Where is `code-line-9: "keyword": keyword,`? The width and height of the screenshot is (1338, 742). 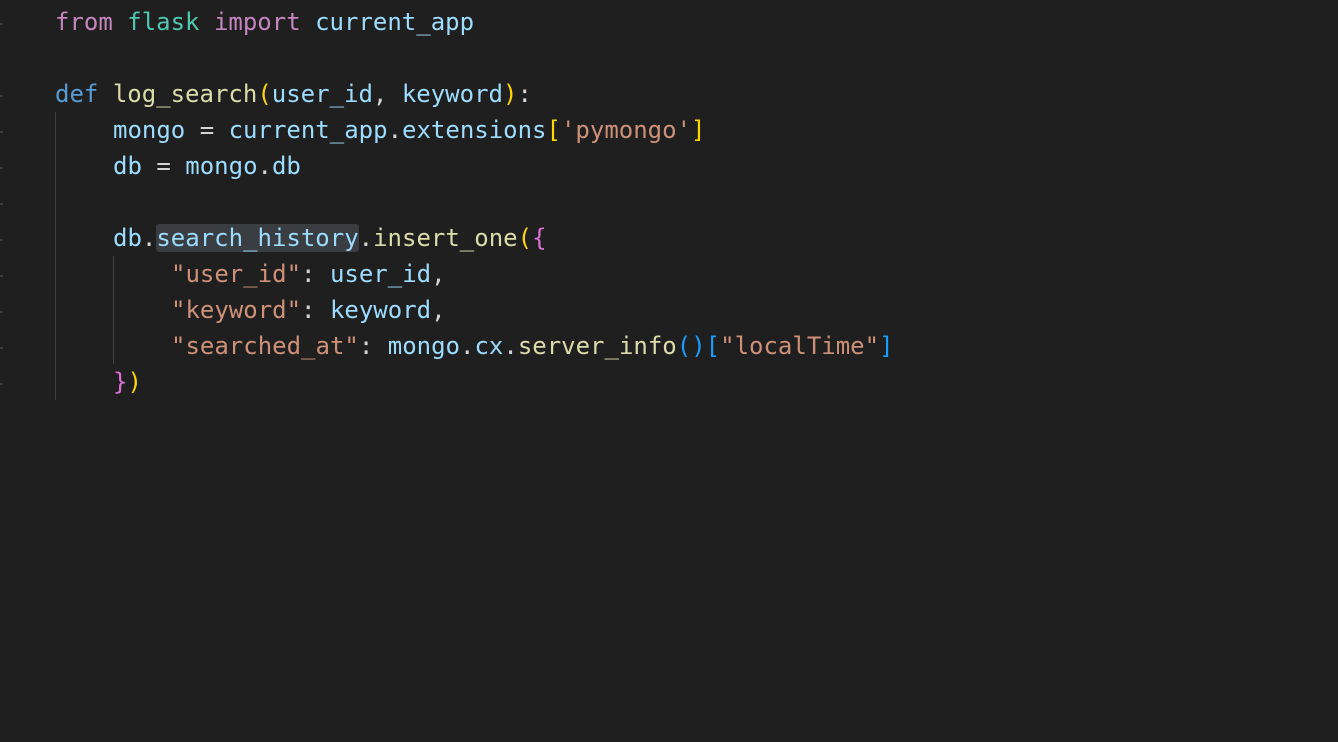 code-line-9: "keyword": keyword, is located at coordinates (308, 310).